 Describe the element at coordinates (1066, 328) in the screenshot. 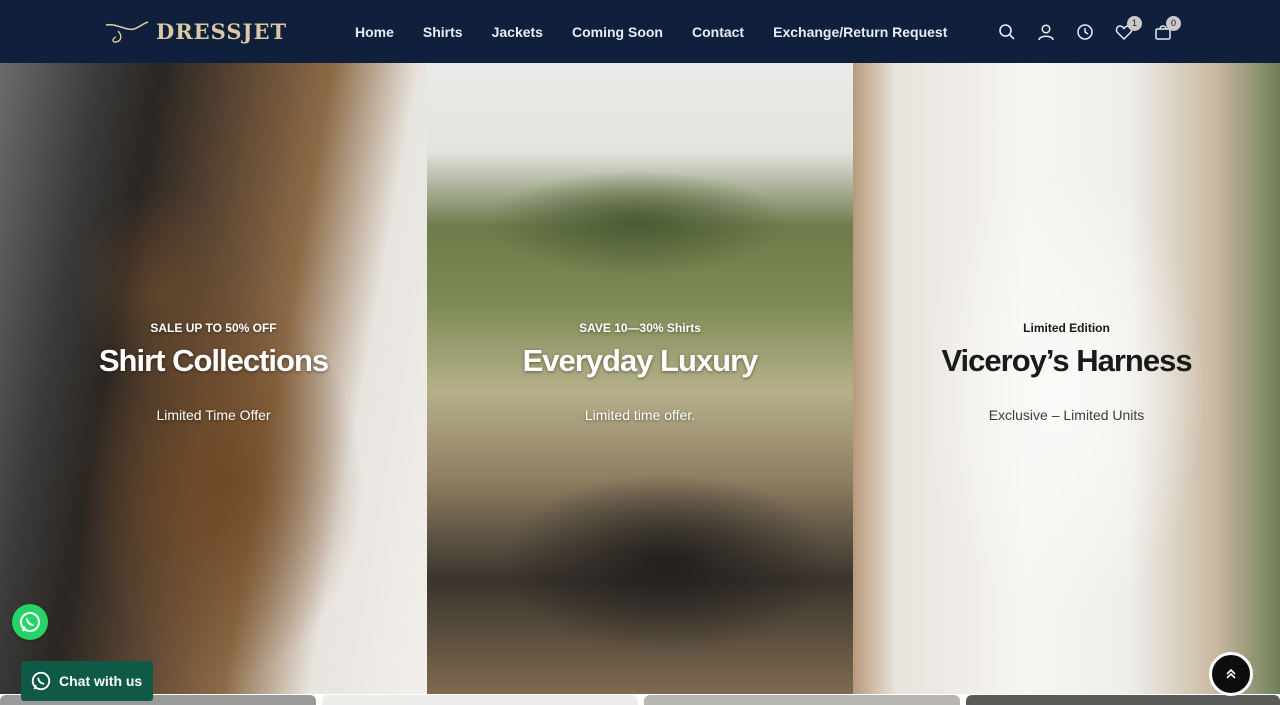

I see `panel-eyebrow: Limited Edition` at that location.